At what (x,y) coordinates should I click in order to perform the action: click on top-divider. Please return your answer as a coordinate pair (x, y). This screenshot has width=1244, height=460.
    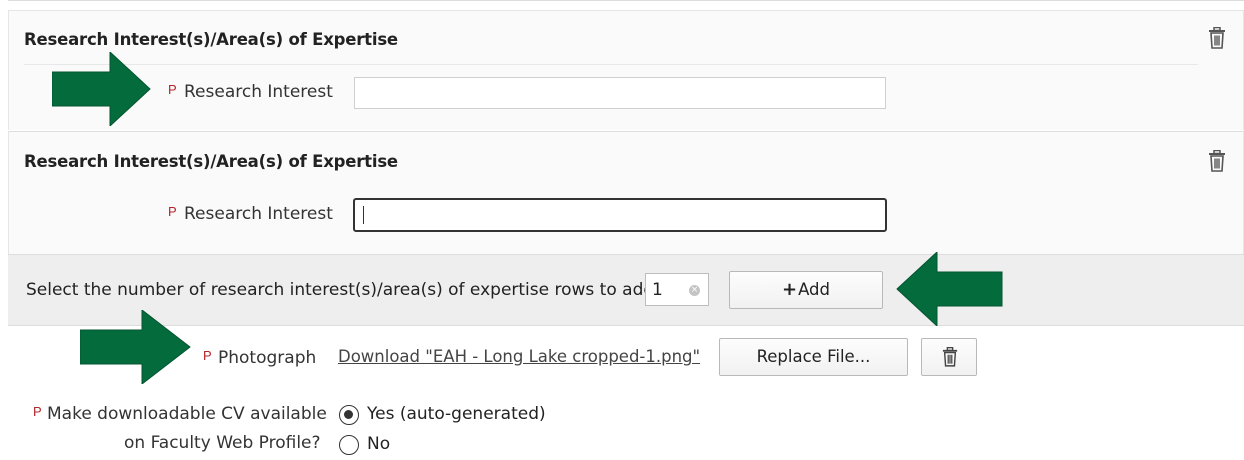
    Looking at the image, I should click on (626, 5).